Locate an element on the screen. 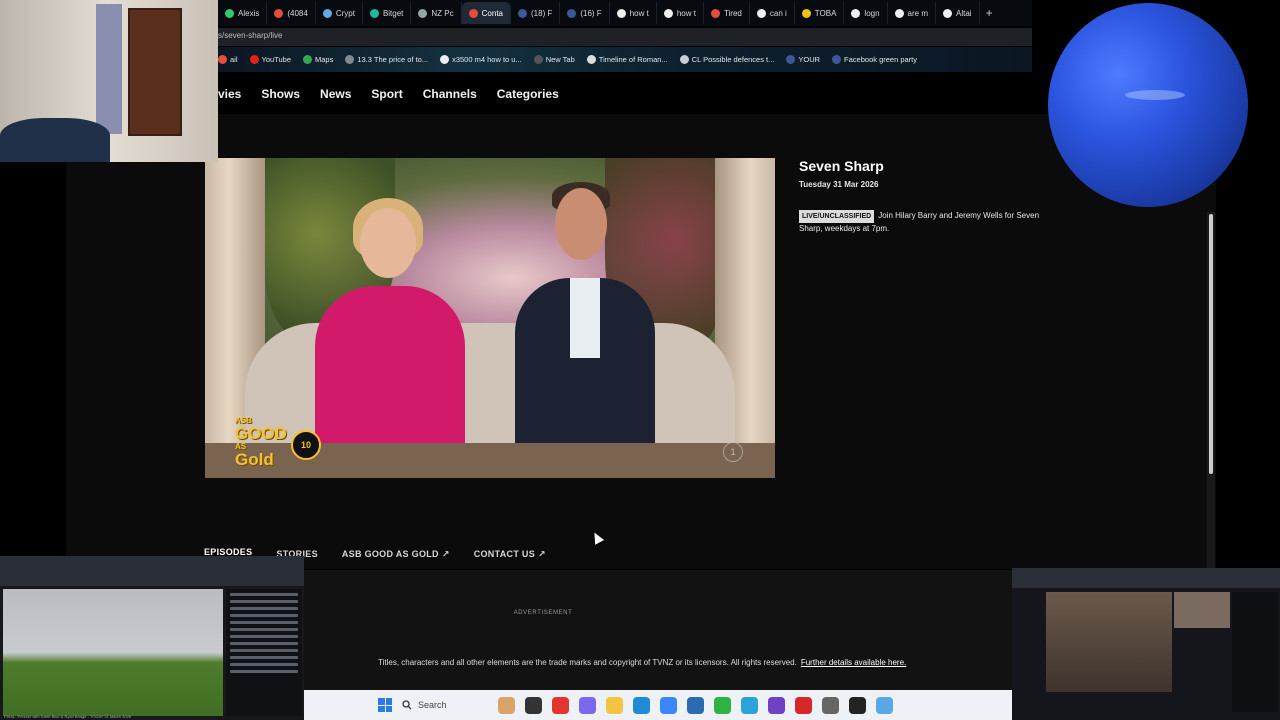 The width and height of the screenshot is (1280, 720). site-nav-item: Categories is located at coordinates (528, 94).